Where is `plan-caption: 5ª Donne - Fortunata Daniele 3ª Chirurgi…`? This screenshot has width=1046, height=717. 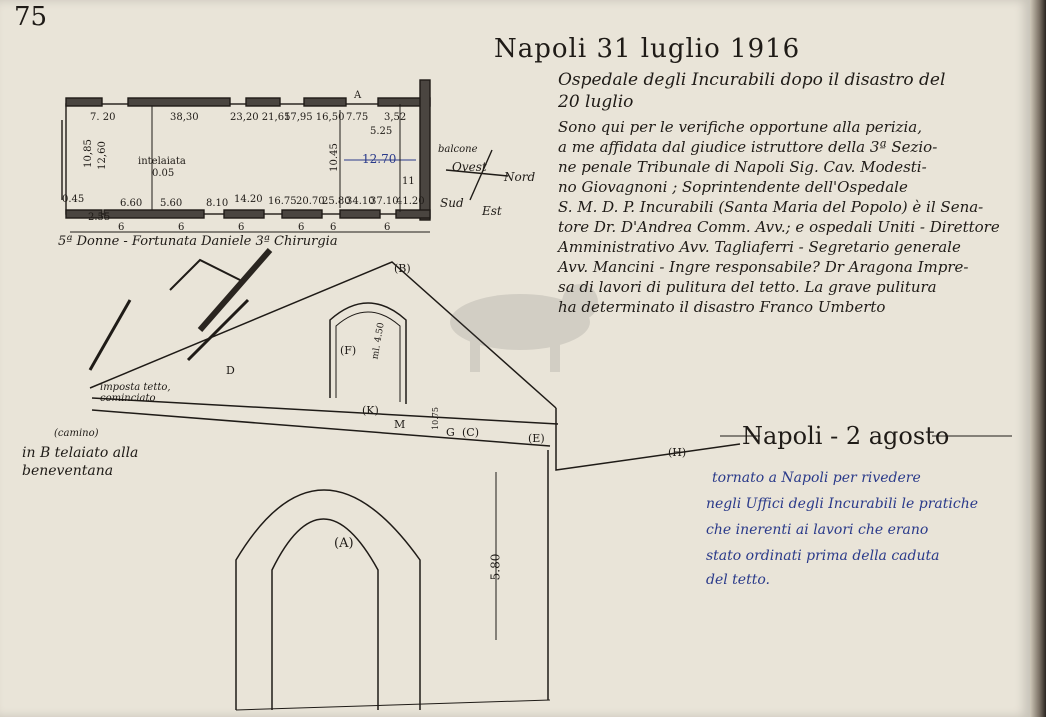 plan-caption: 5ª Donne - Fortunata Daniele 3ª Chirurgi… is located at coordinates (198, 241).